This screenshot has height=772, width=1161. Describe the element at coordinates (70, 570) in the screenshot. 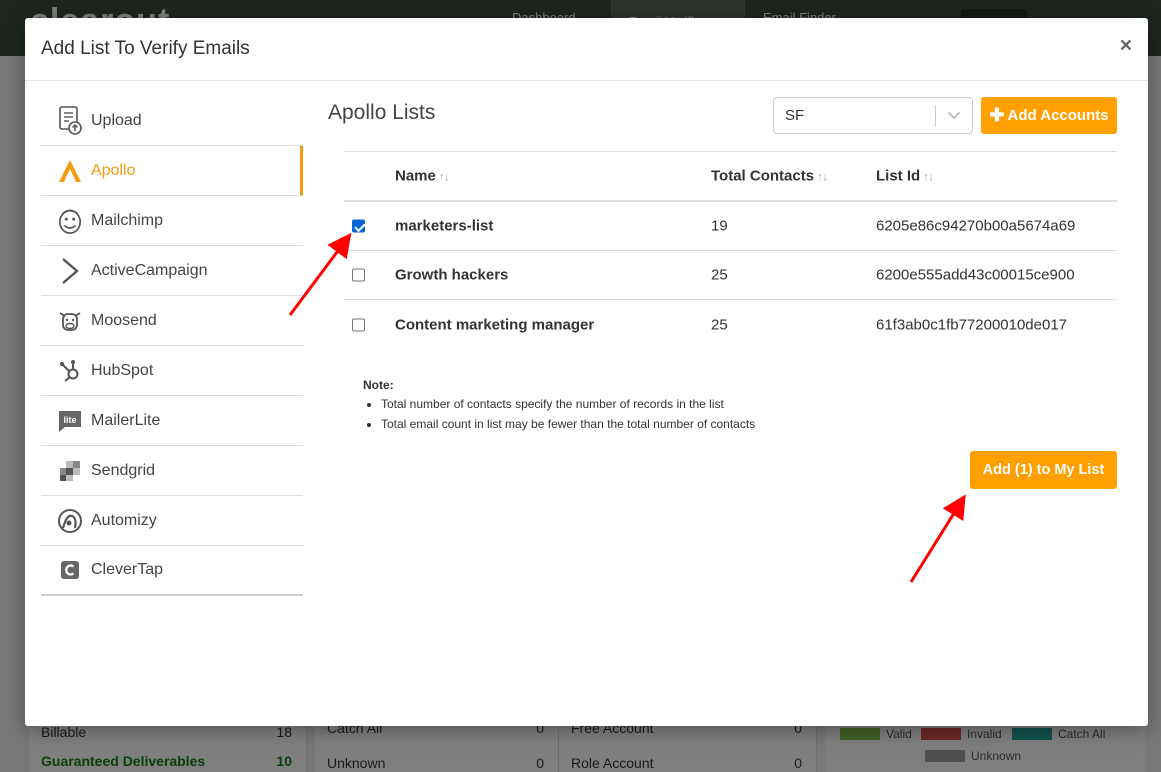

I see `clevertap-icon` at that location.